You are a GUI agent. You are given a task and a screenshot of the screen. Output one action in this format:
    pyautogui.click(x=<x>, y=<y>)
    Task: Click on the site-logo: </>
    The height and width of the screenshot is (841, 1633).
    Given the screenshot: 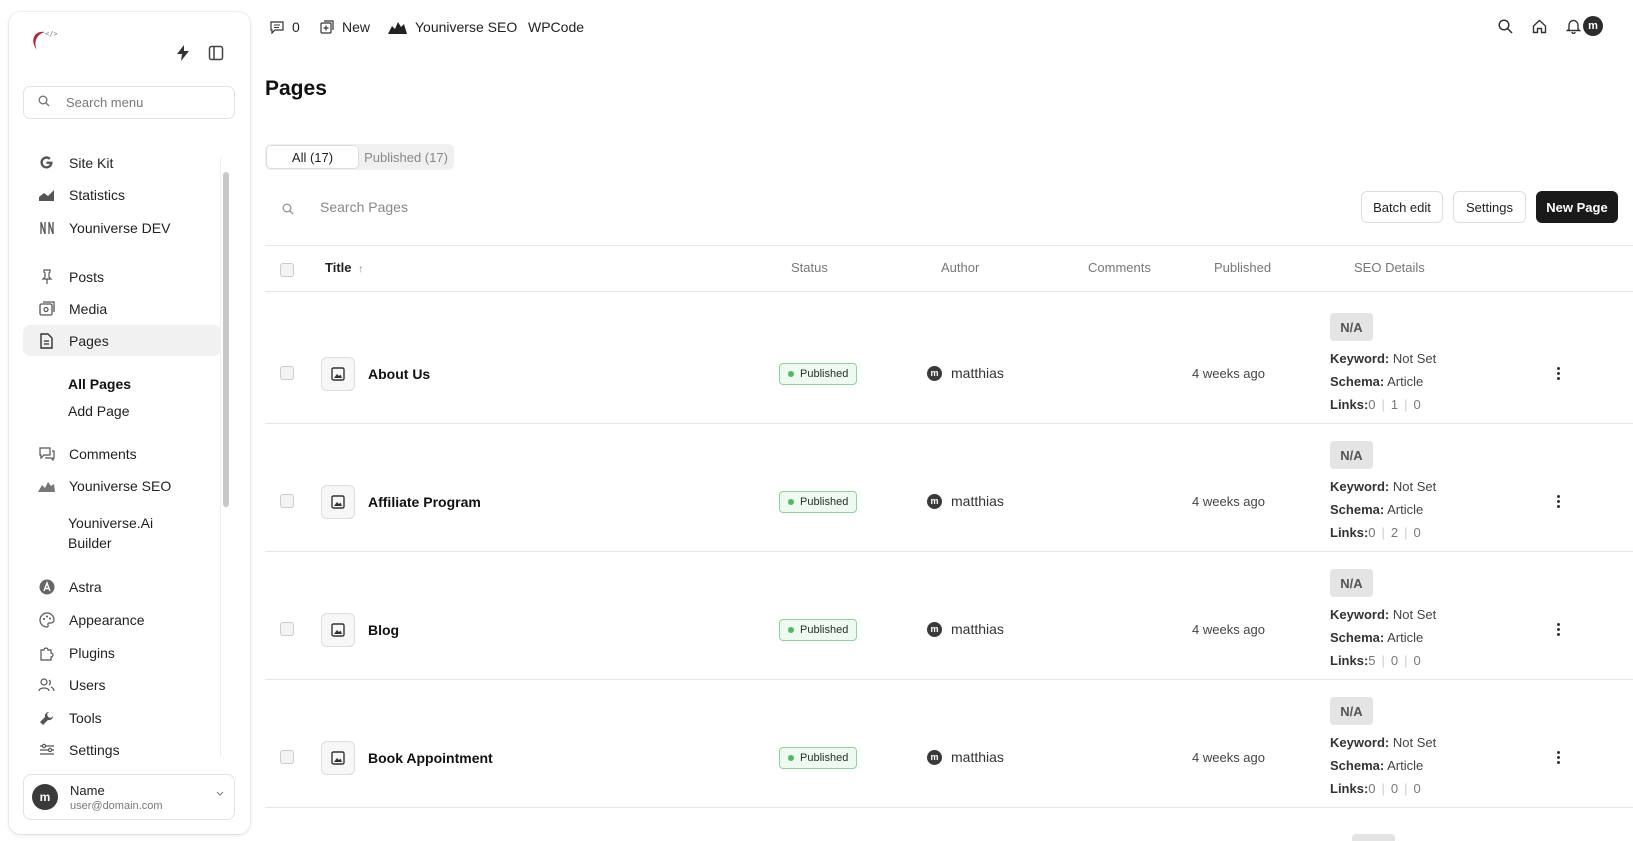 What is the action you would take?
    pyautogui.click(x=43, y=42)
    